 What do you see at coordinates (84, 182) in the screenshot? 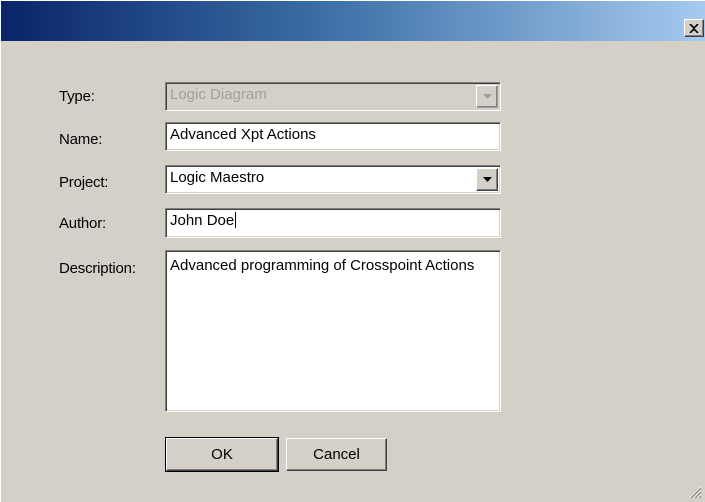
I see `project-label: Project:` at bounding box center [84, 182].